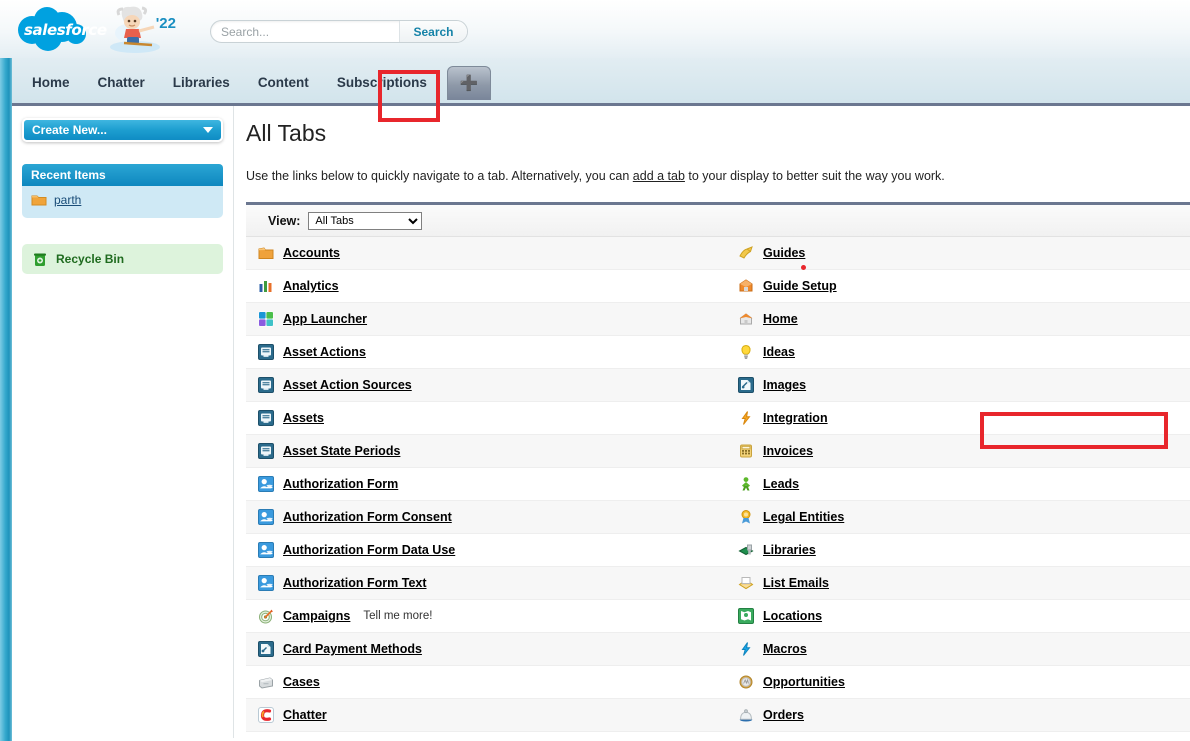  I want to click on table-row: List Emails, so click(954, 583).